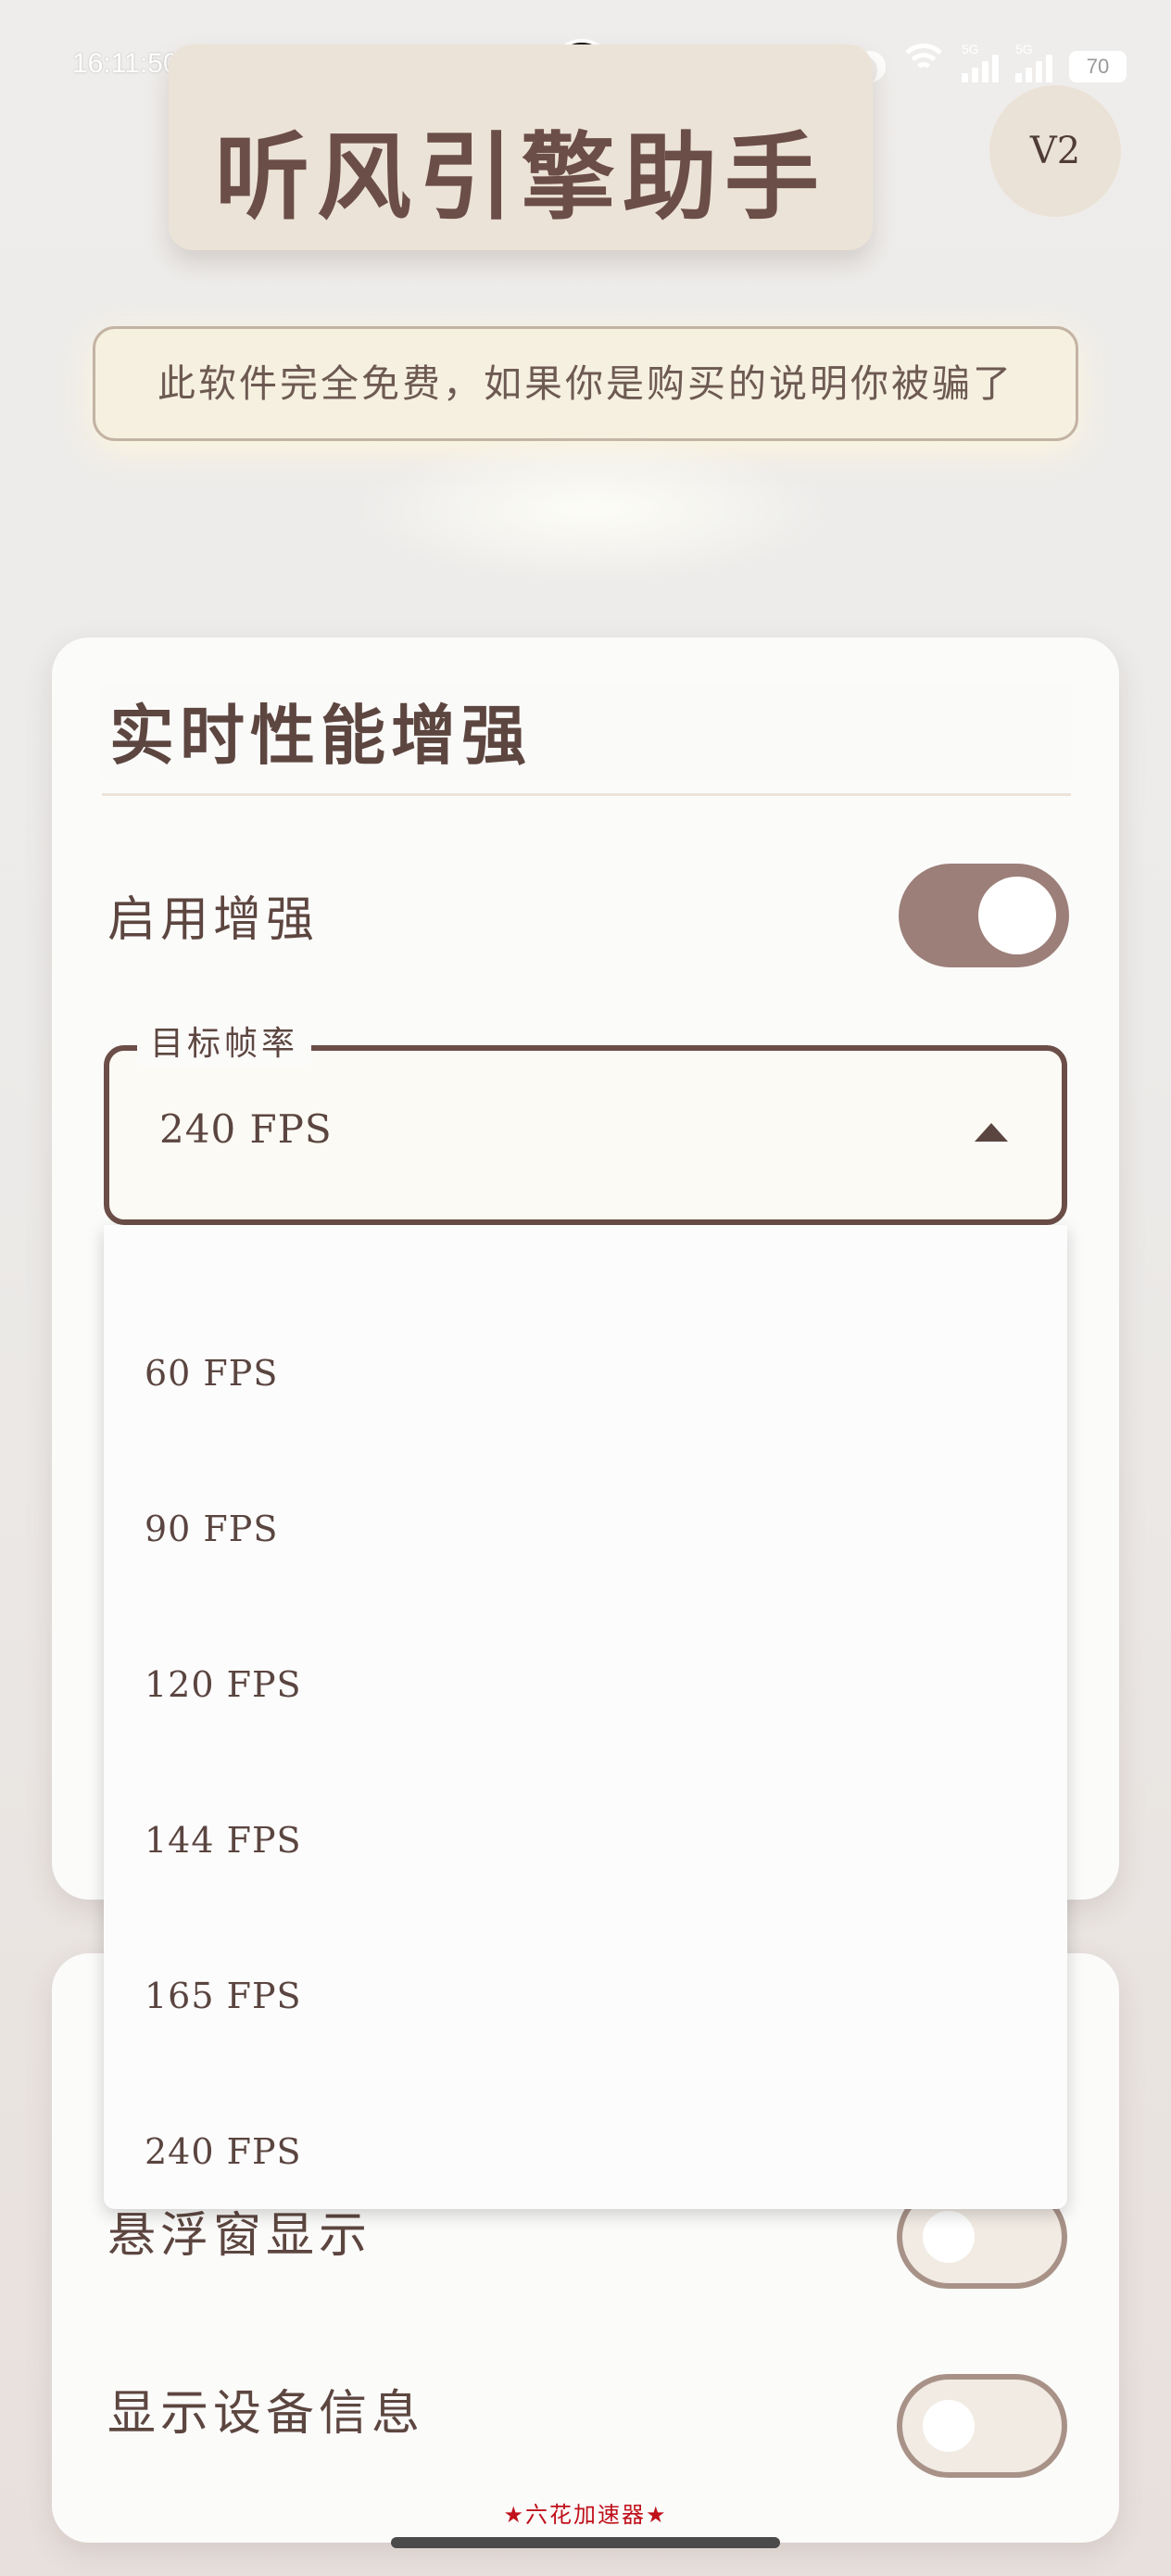 This screenshot has width=1171, height=2576. I want to click on section-title: 实时性能增强, so click(321, 736).